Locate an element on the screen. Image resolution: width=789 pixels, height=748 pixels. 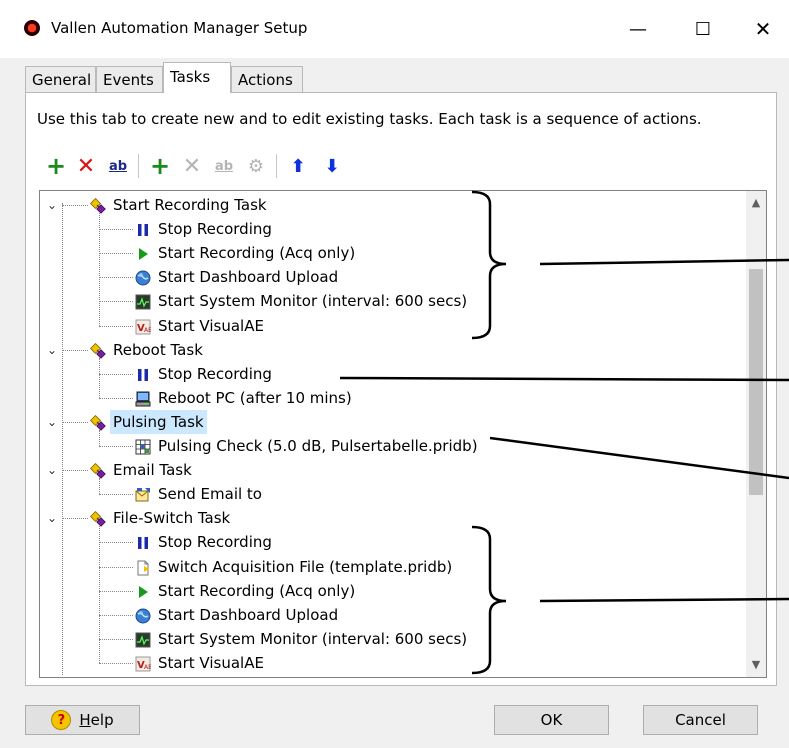
help-button: ? Help is located at coordinates (82, 720).